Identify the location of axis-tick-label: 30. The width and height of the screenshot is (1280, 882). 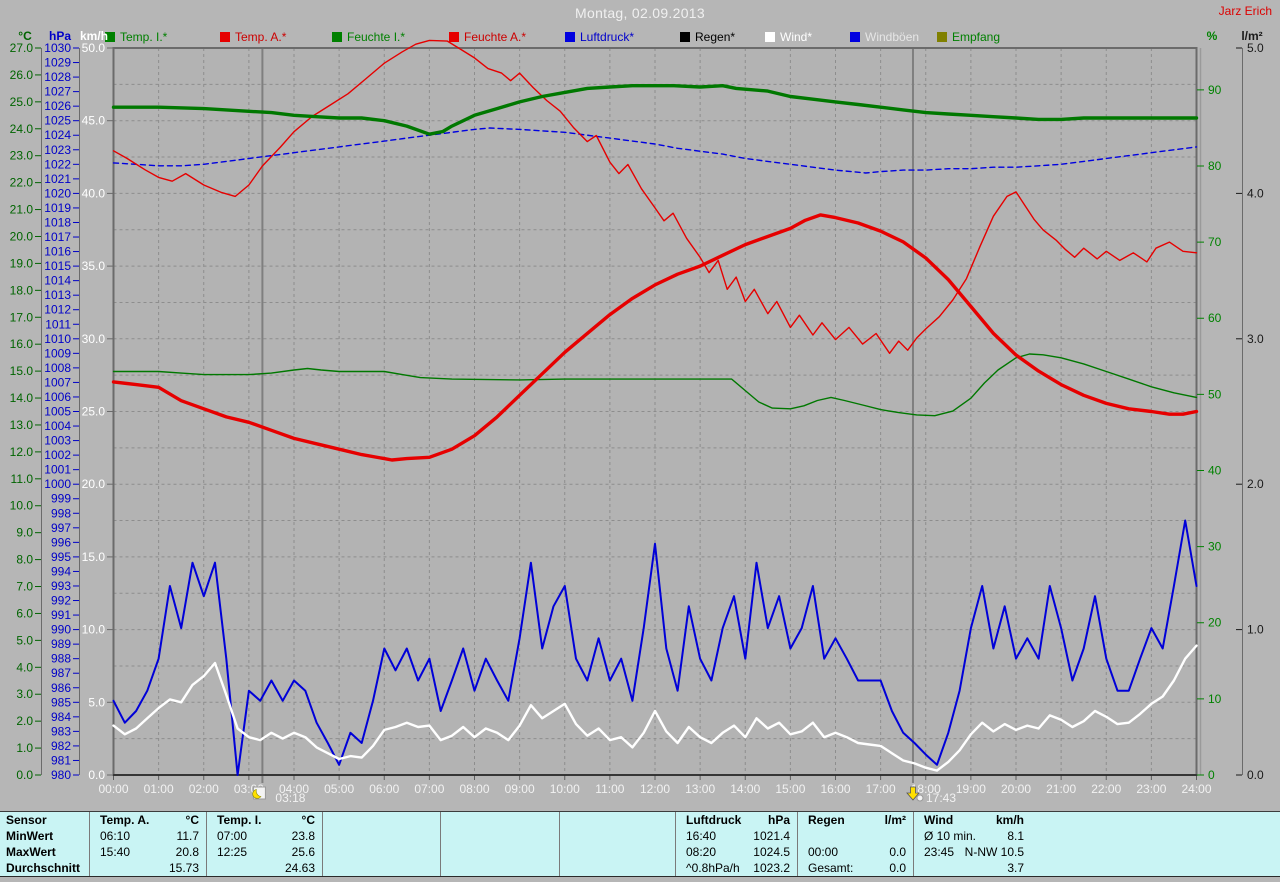
(1215, 547).